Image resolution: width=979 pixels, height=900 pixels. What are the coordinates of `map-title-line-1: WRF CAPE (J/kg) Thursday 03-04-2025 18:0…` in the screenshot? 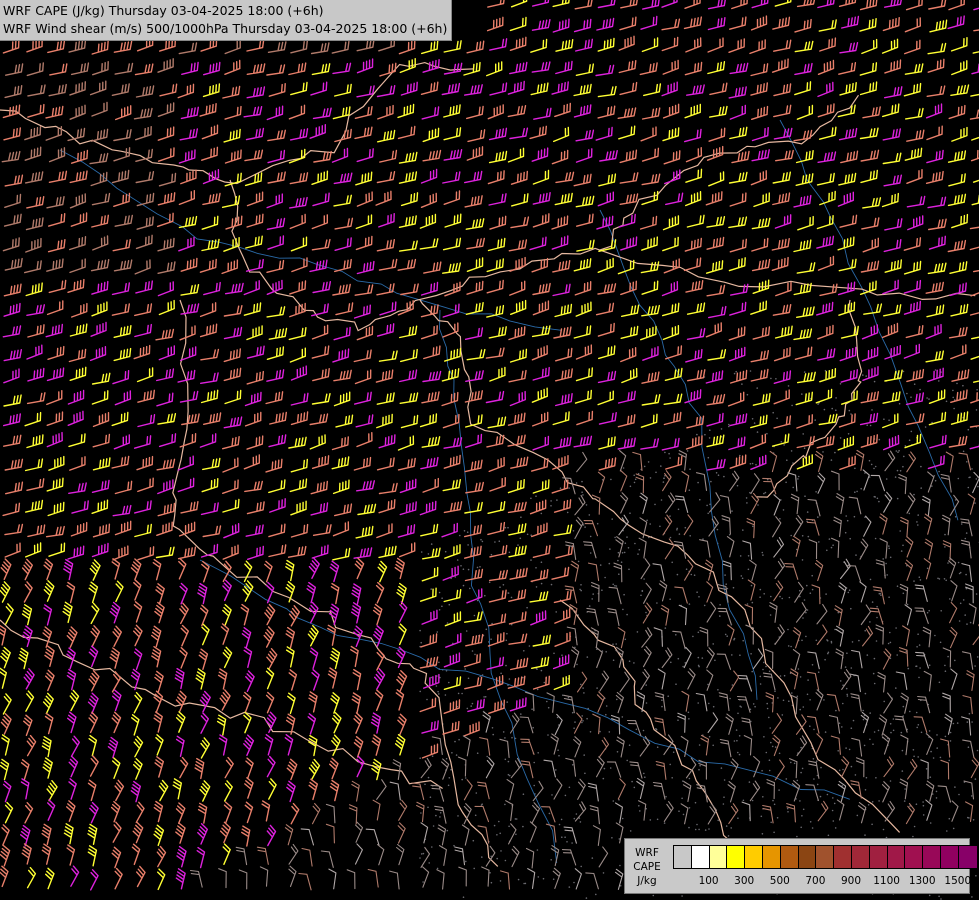 It's located at (163, 10).